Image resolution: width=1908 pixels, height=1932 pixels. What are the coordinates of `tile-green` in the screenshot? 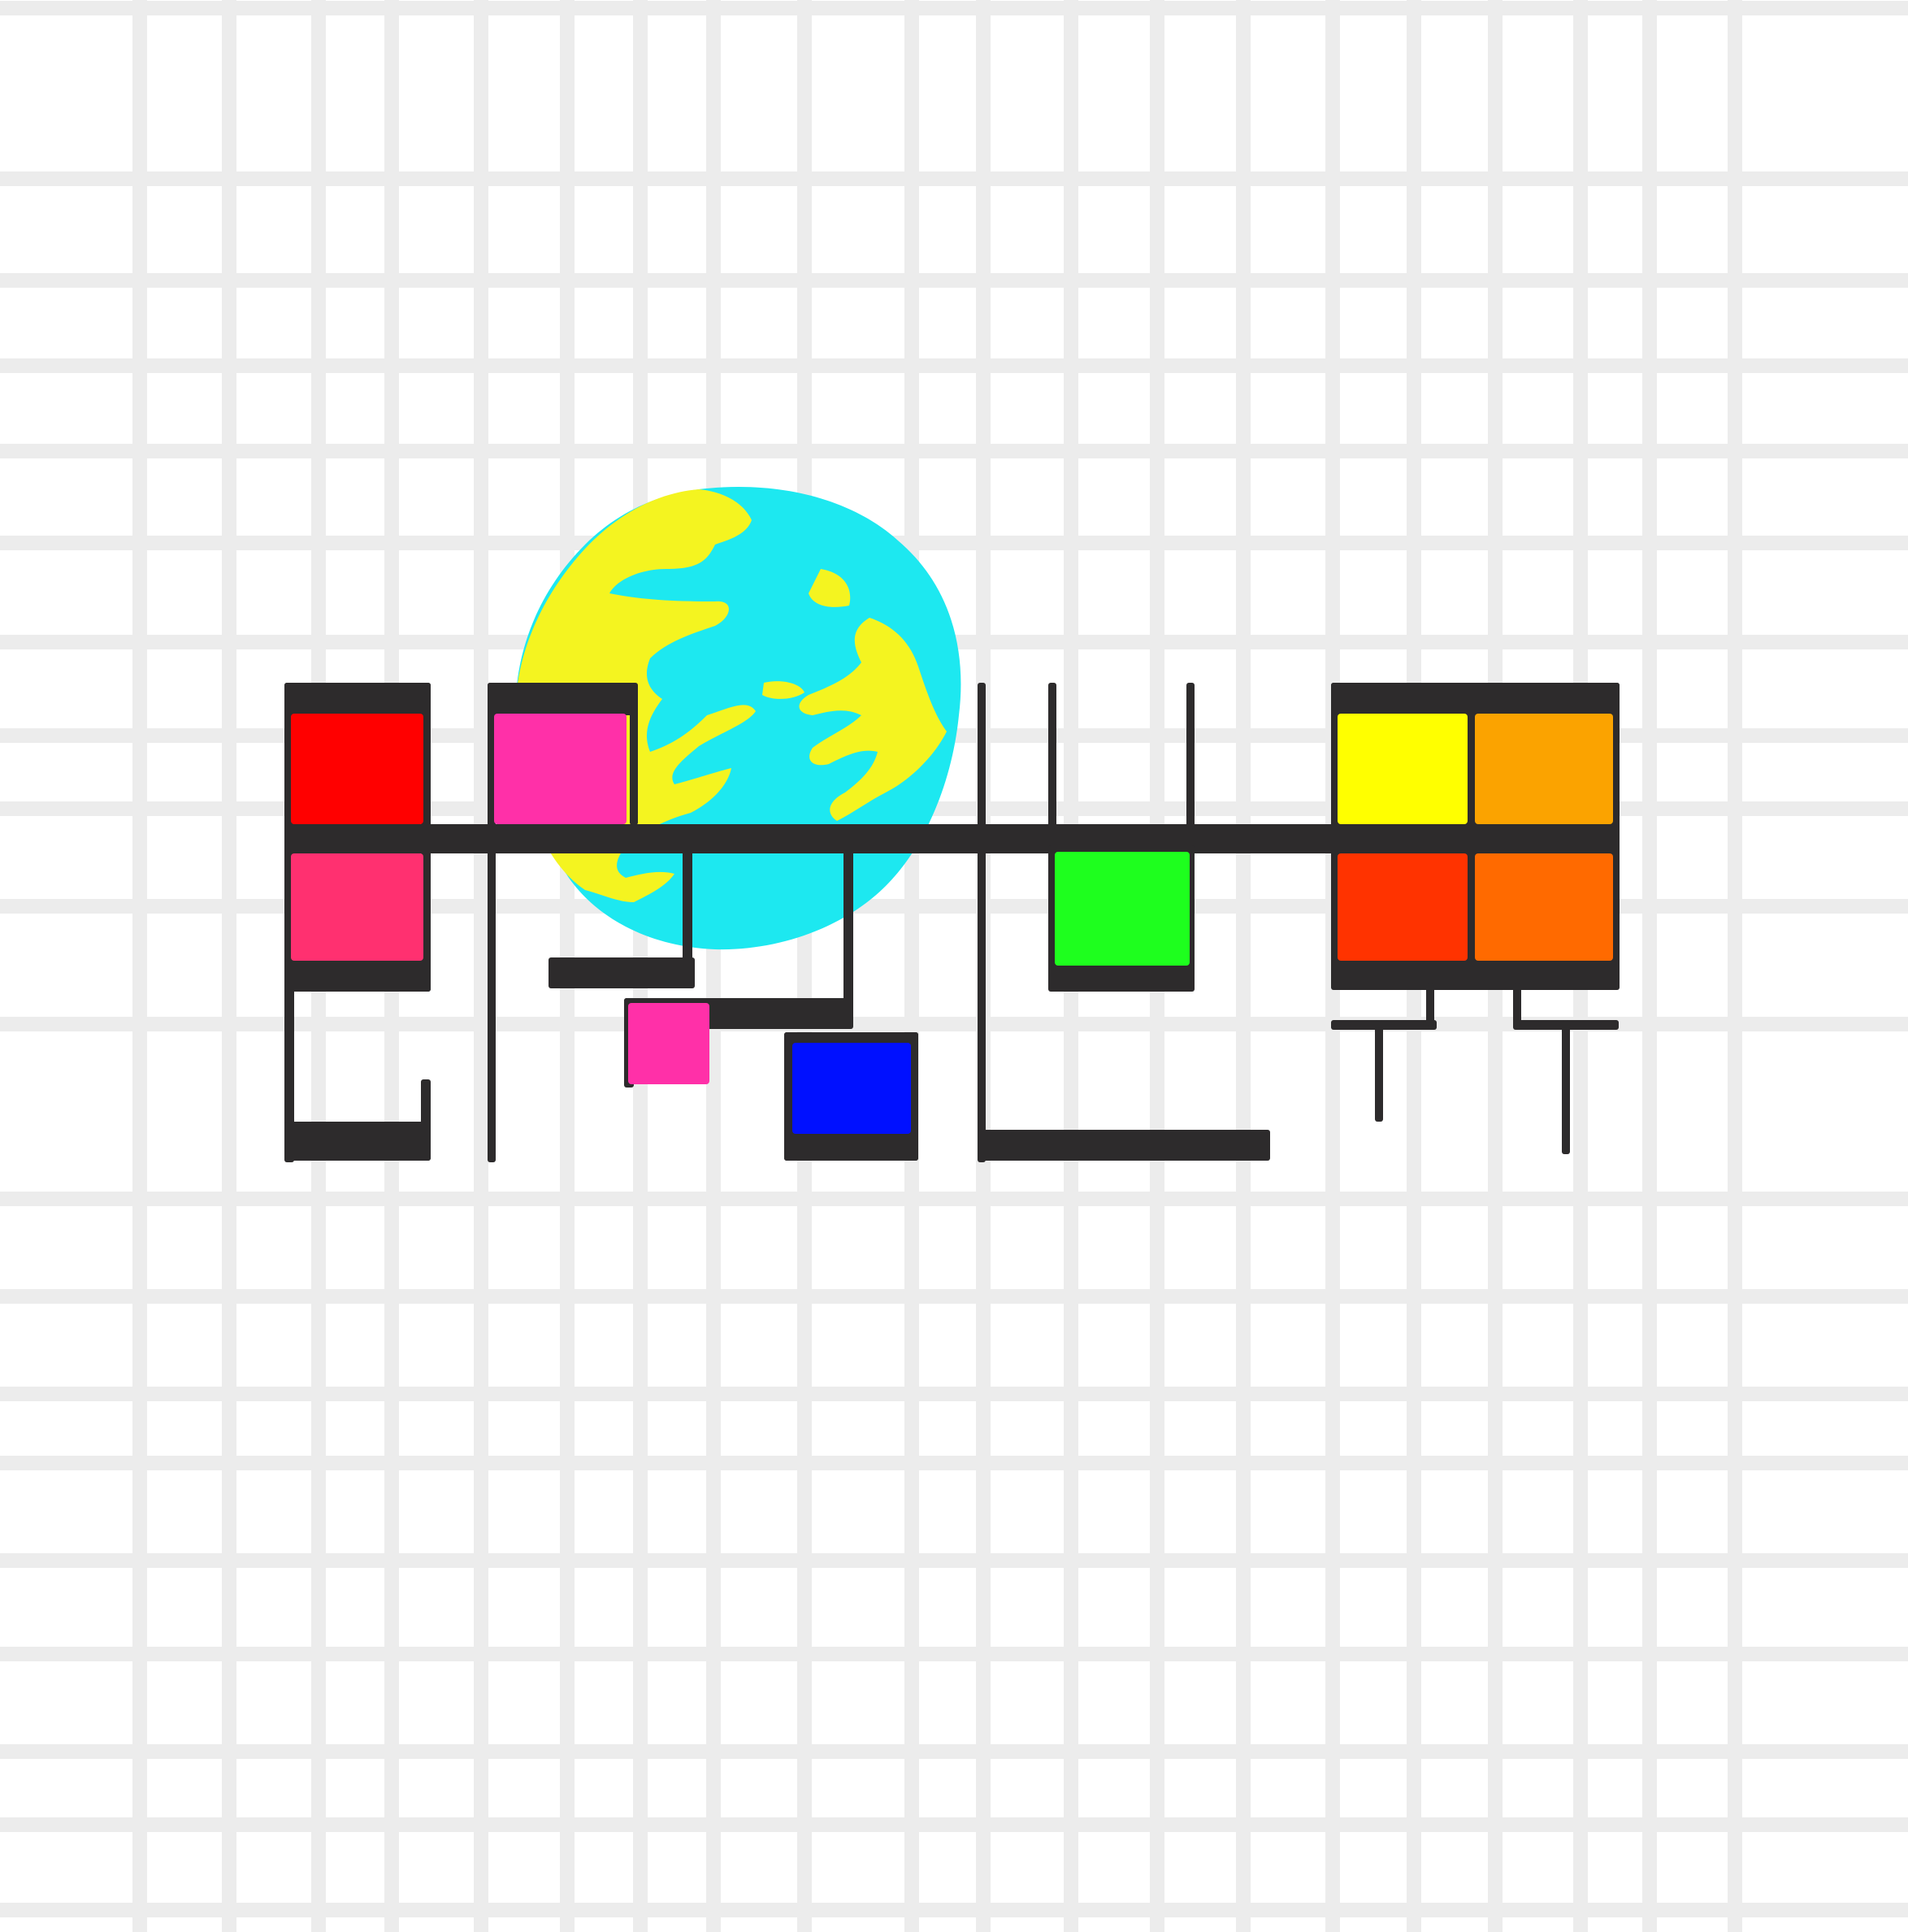 It's located at (1122, 909).